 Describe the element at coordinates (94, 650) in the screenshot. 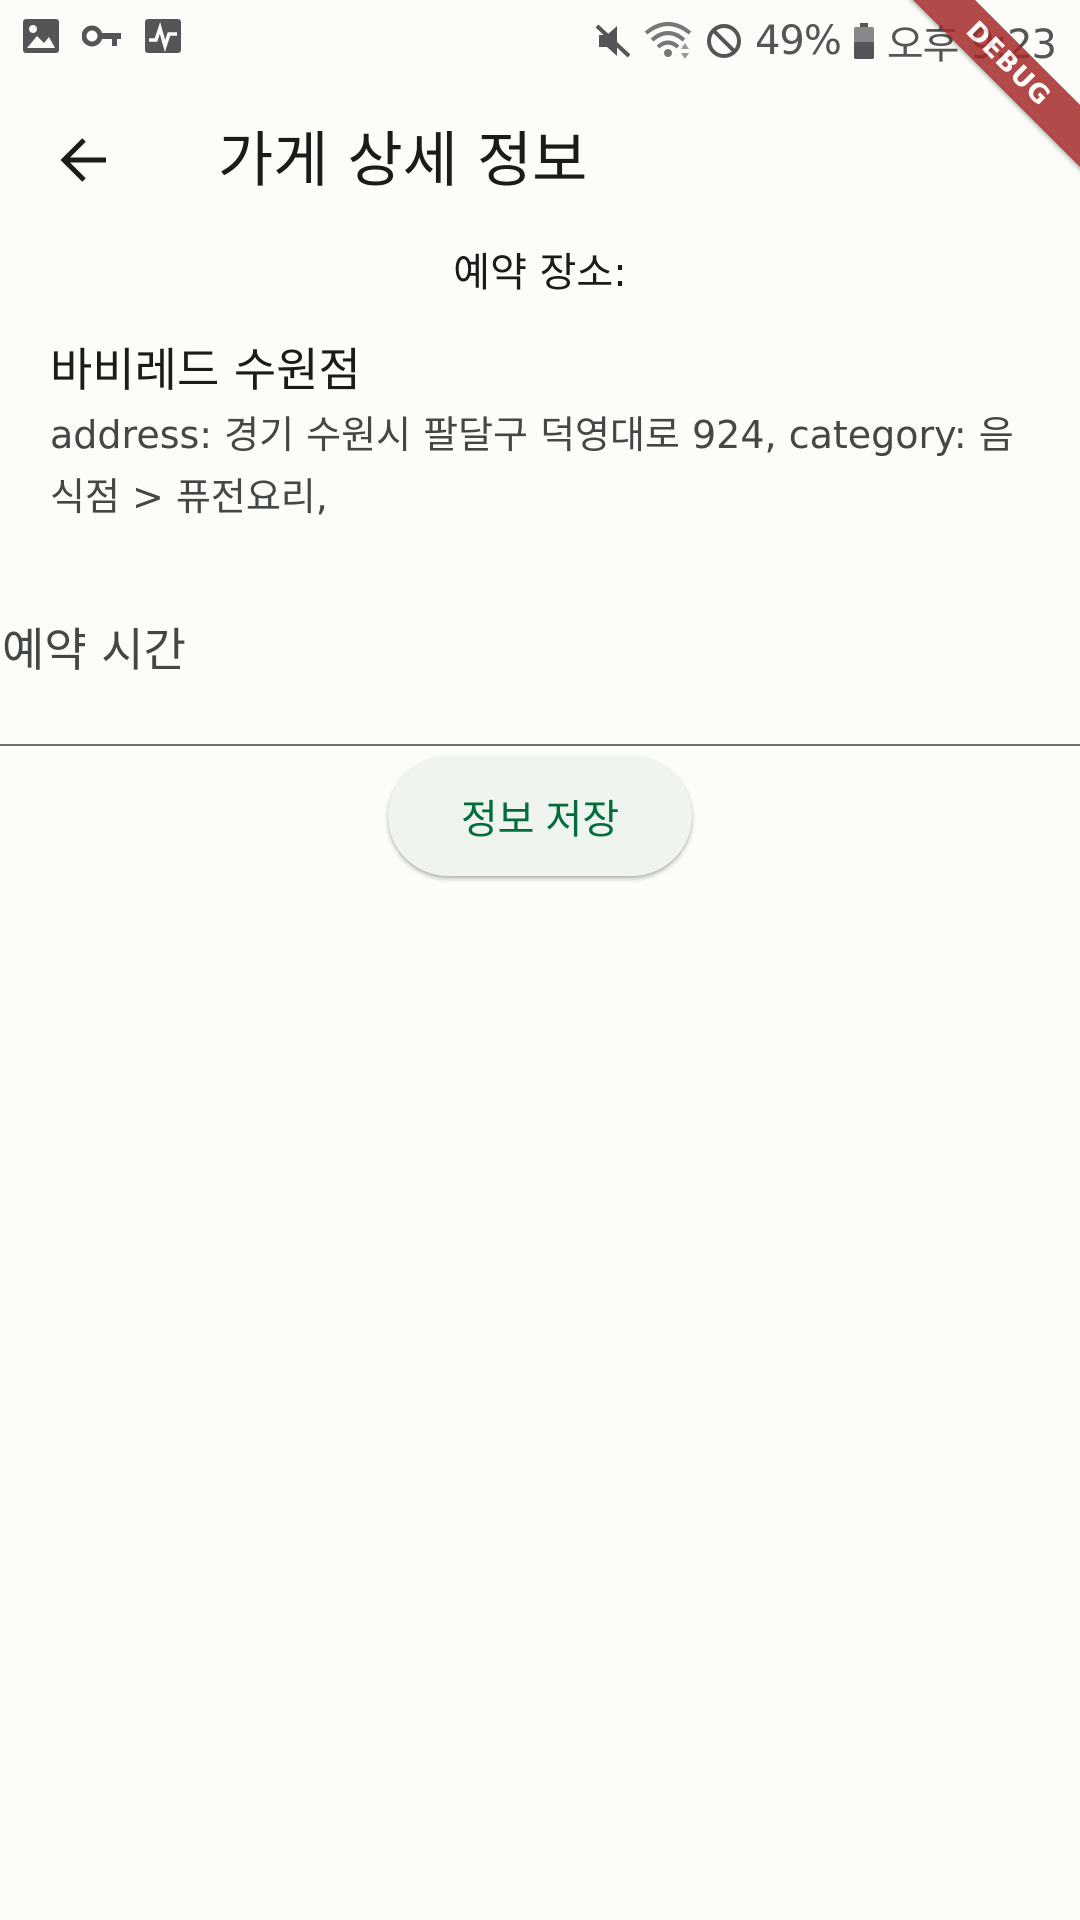

I see `reservation-time-placeholder: 예약 시간` at that location.